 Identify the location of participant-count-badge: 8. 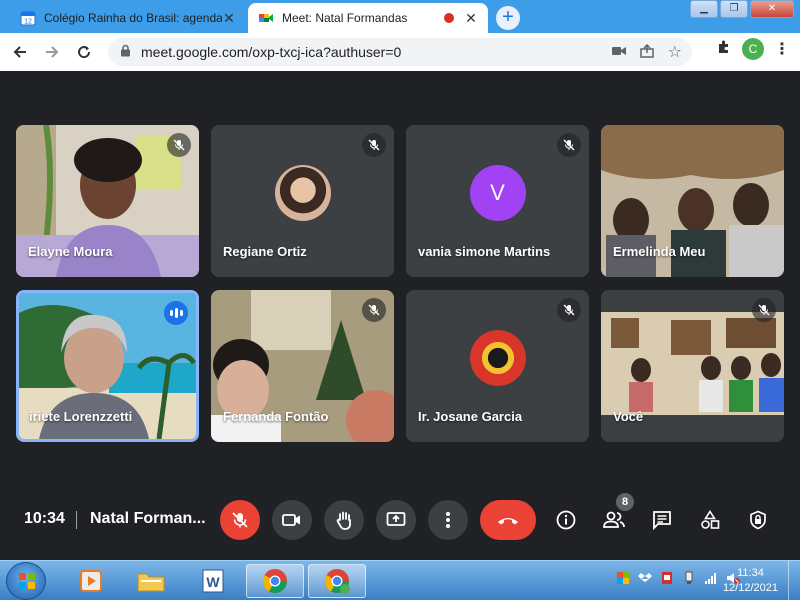
(625, 502).